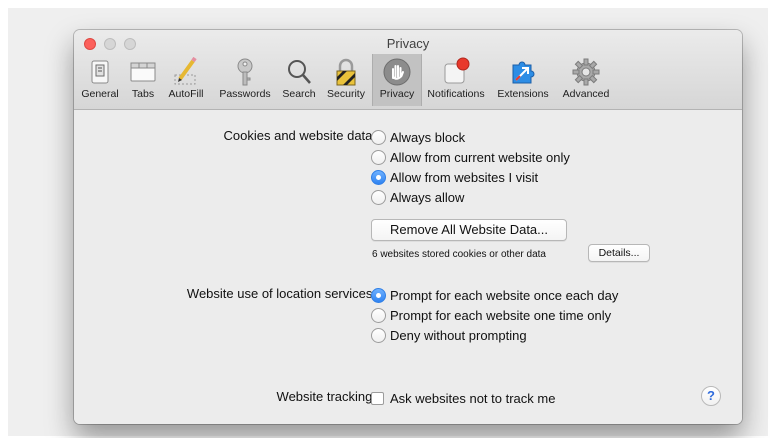  I want to click on website-tracking-label: Website tracking:, so click(326, 396).